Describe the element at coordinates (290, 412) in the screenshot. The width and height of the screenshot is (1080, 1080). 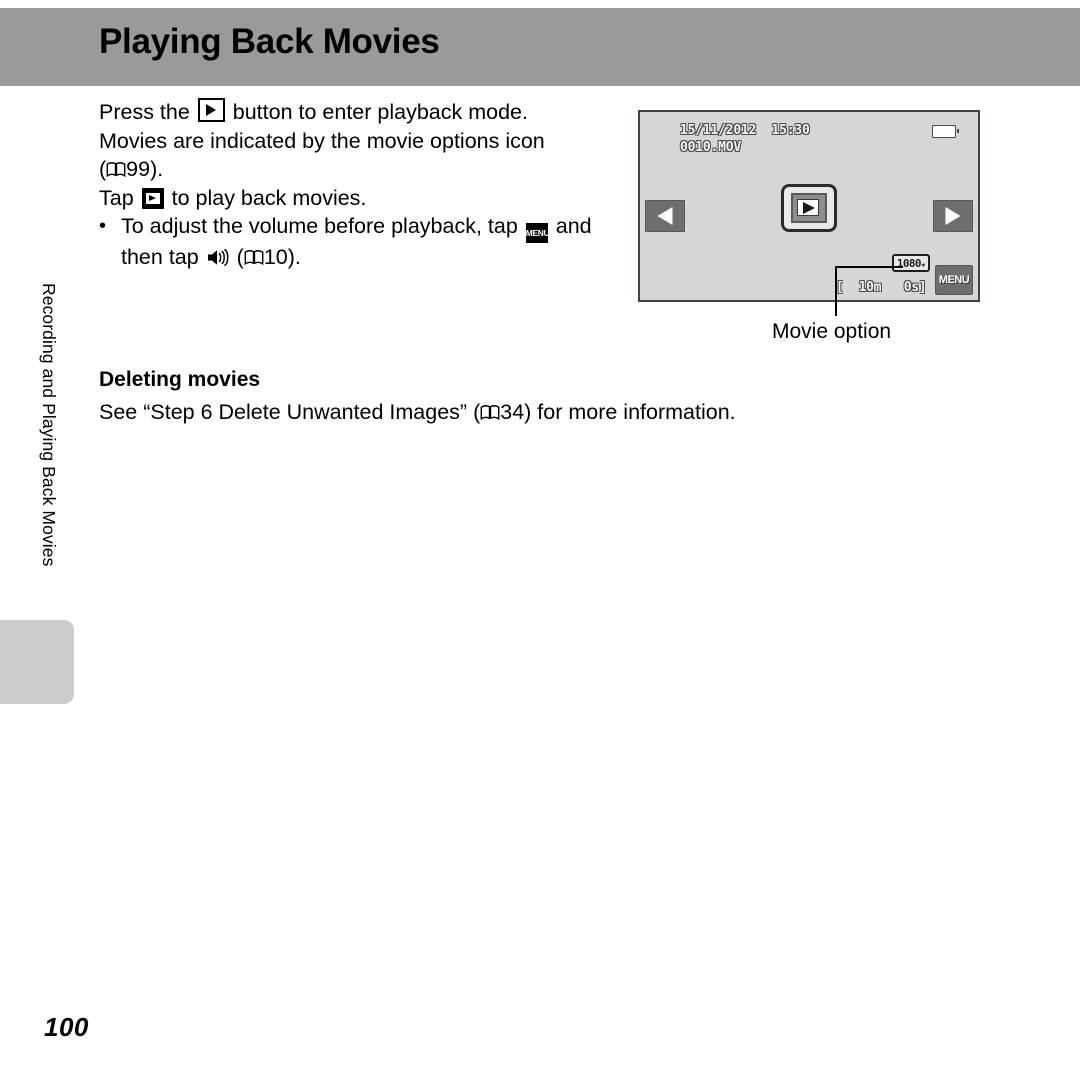
I see `section-paragraph-part1: See “Step 6 Delete Unwanted Images” (` at that location.